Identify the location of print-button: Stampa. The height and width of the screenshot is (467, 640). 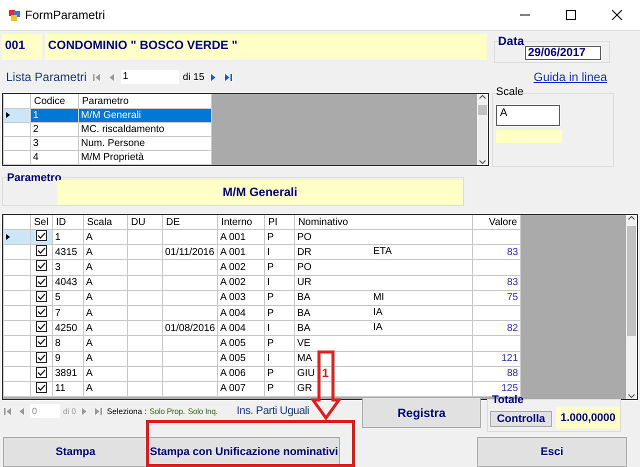
(75, 452).